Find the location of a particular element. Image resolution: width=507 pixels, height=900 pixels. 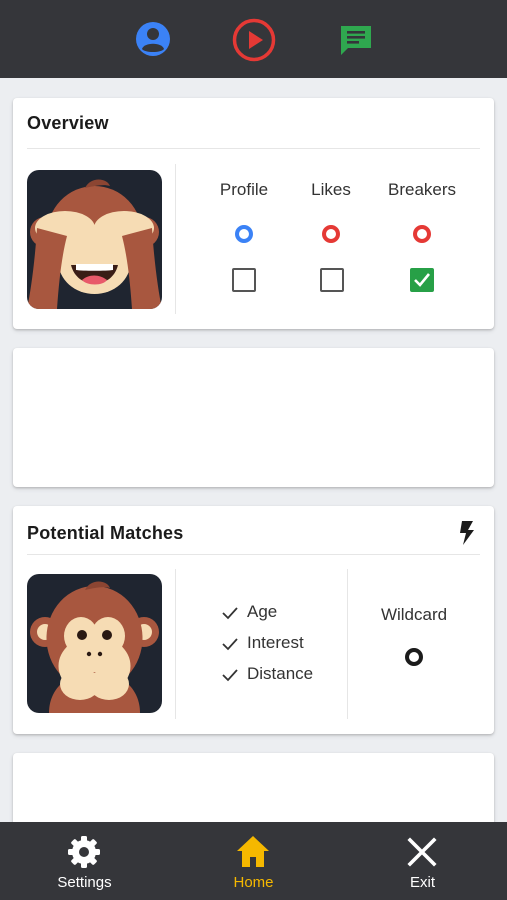

bottom-navigation-bar: Settings Home Exit is located at coordinates (253, 861).